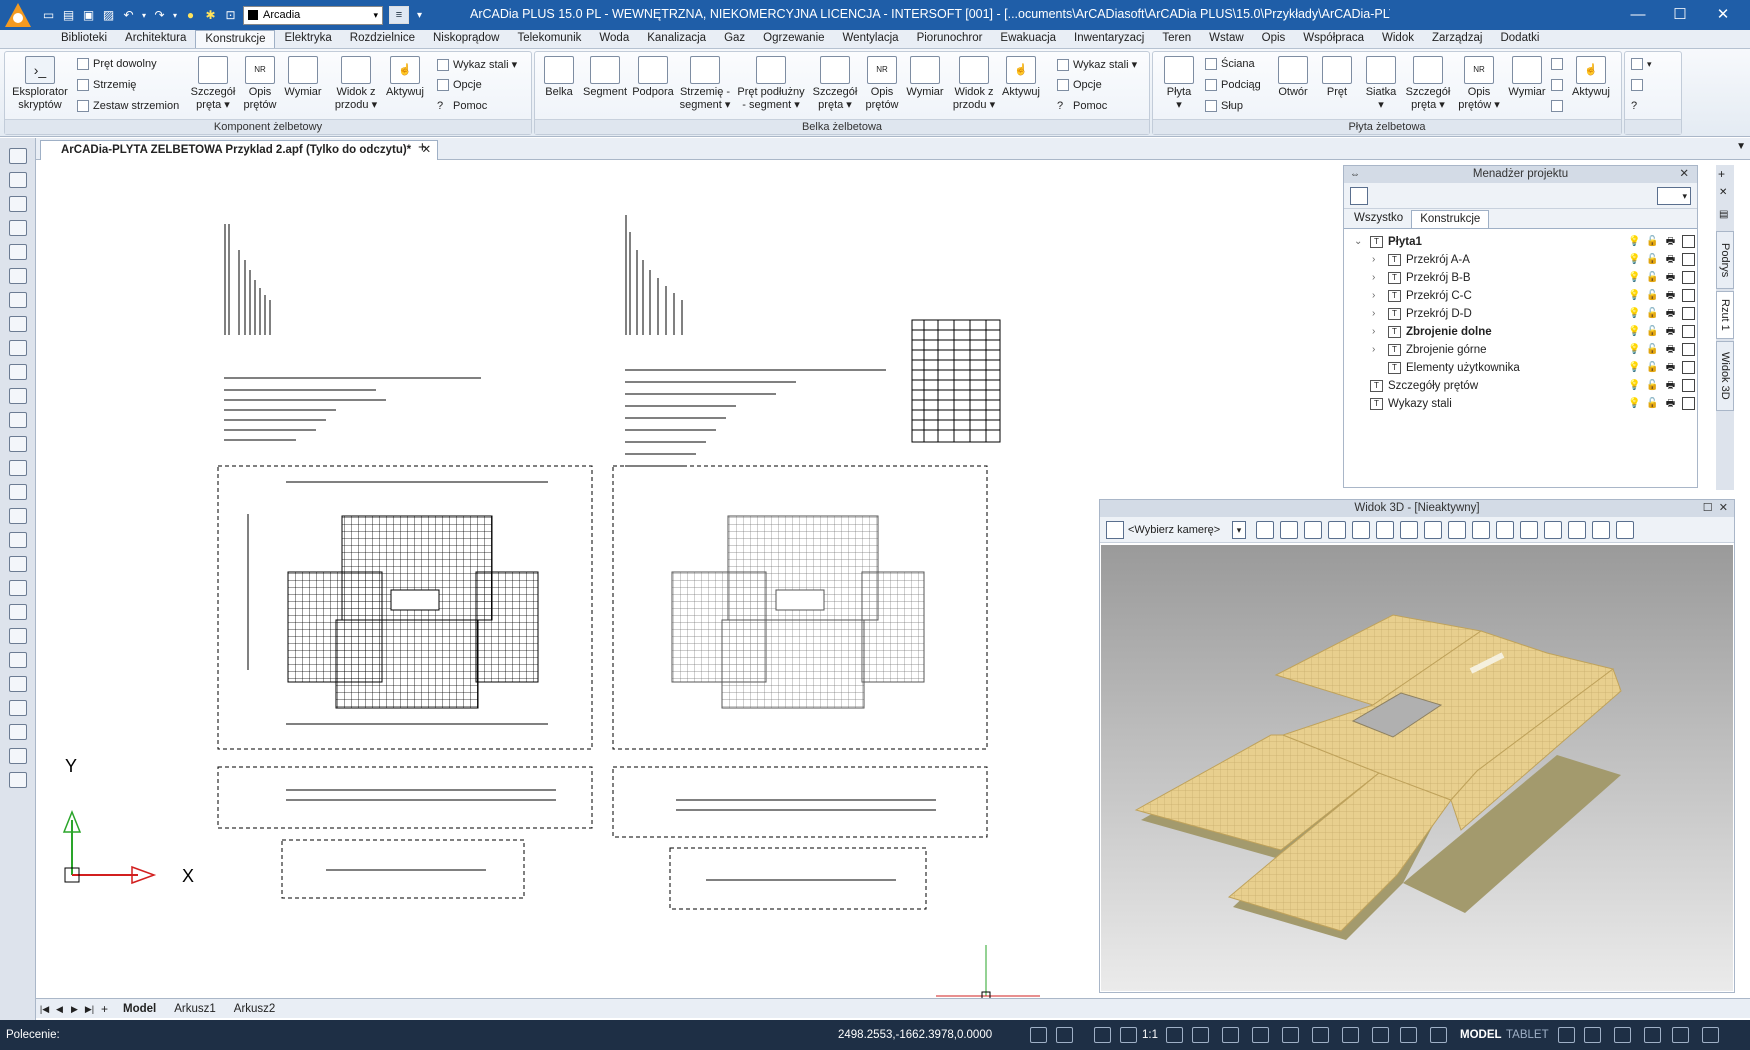  I want to click on camera-select: <Wybierz kamerę>, so click(1174, 530).